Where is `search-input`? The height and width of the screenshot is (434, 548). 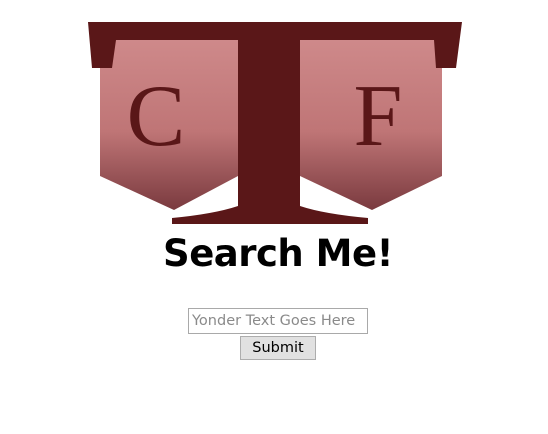
search-input is located at coordinates (278, 321).